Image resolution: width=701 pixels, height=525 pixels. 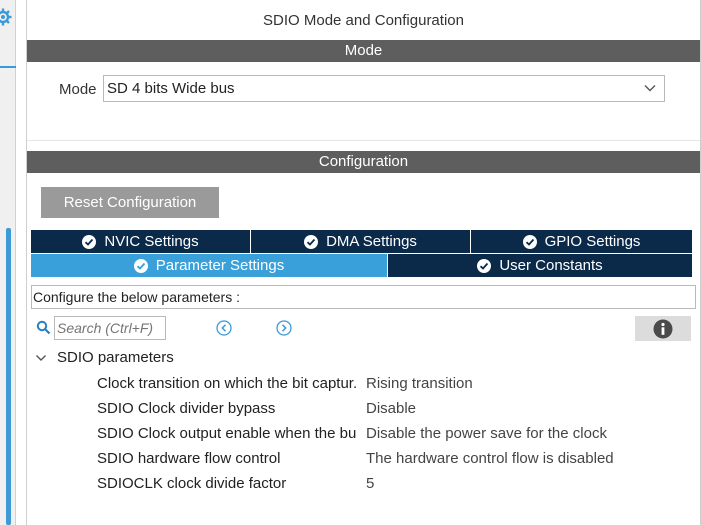 I want to click on parameter-name: SDIO hardware flow control, so click(x=189, y=458).